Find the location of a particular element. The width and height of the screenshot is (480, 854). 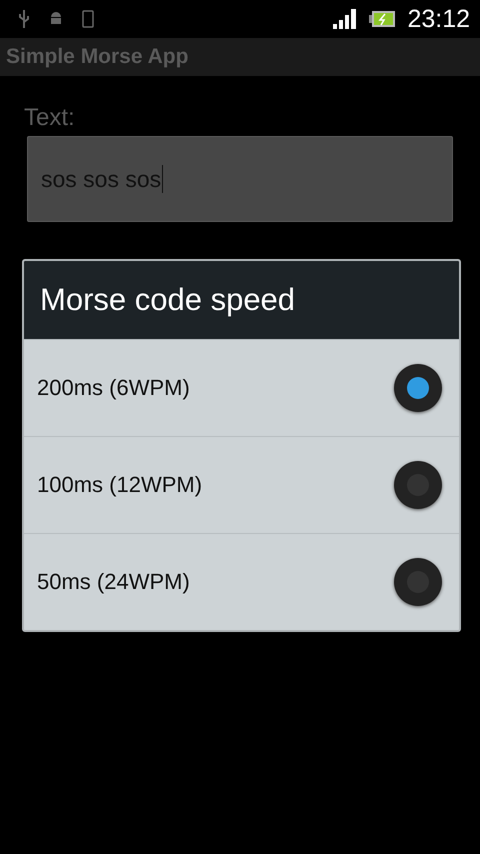

signal-icon is located at coordinates (345, 19).